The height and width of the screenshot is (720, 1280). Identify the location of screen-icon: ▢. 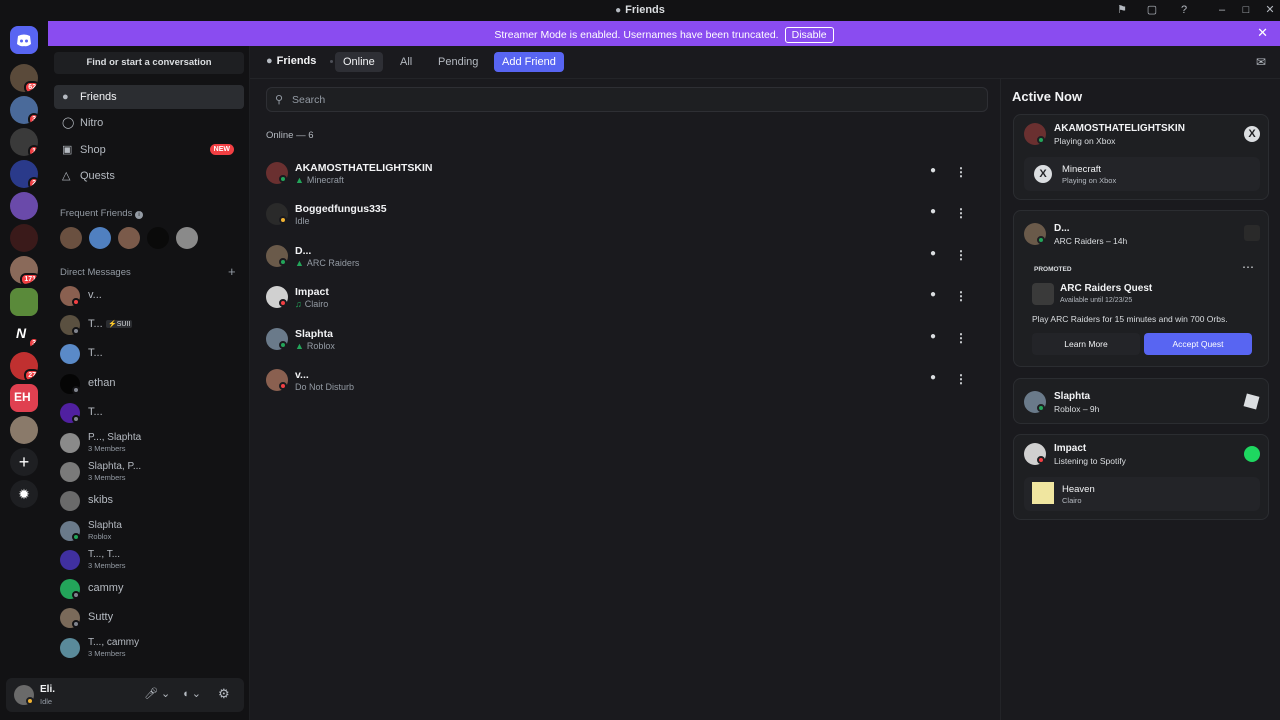
(1152, 10).